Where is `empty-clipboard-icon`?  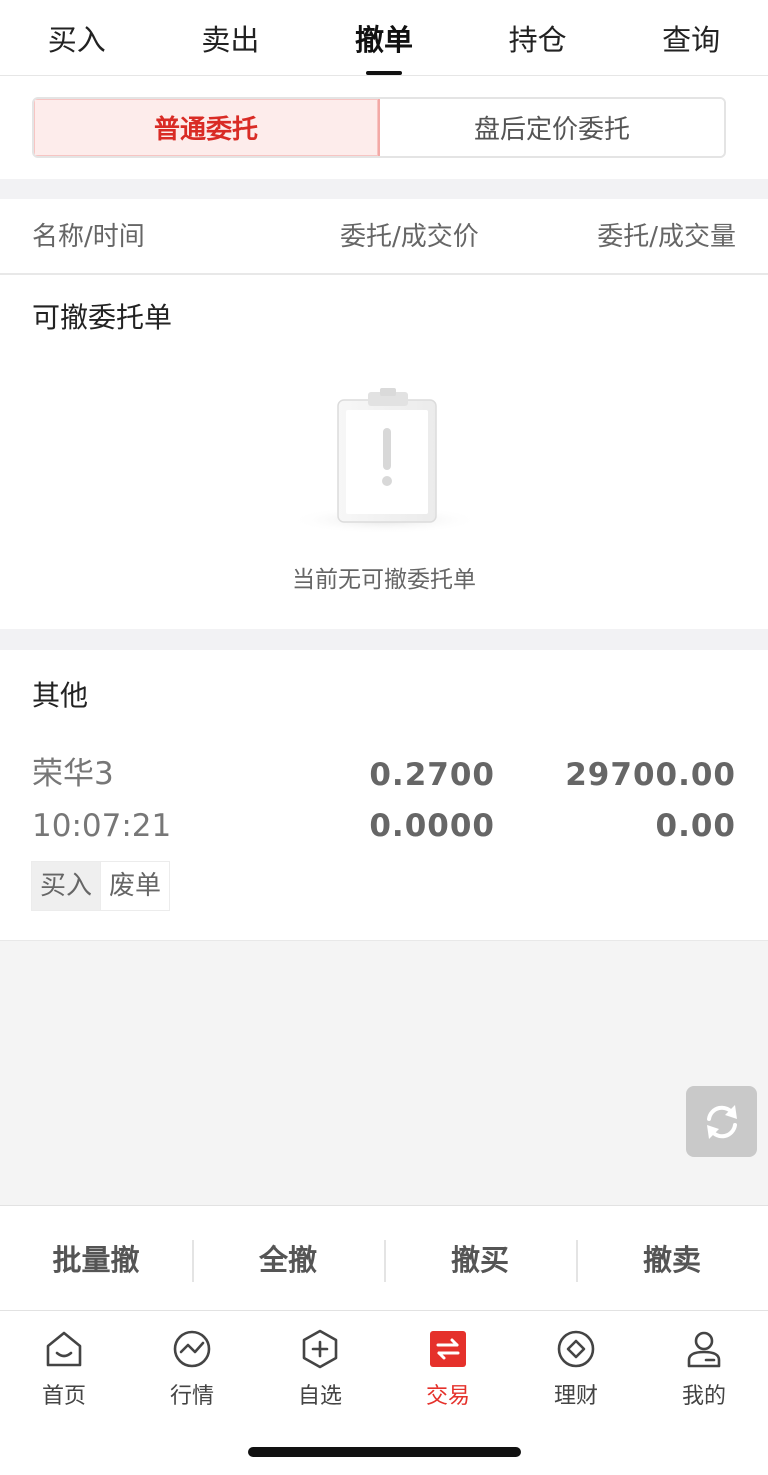 empty-clipboard-icon is located at coordinates (385, 461).